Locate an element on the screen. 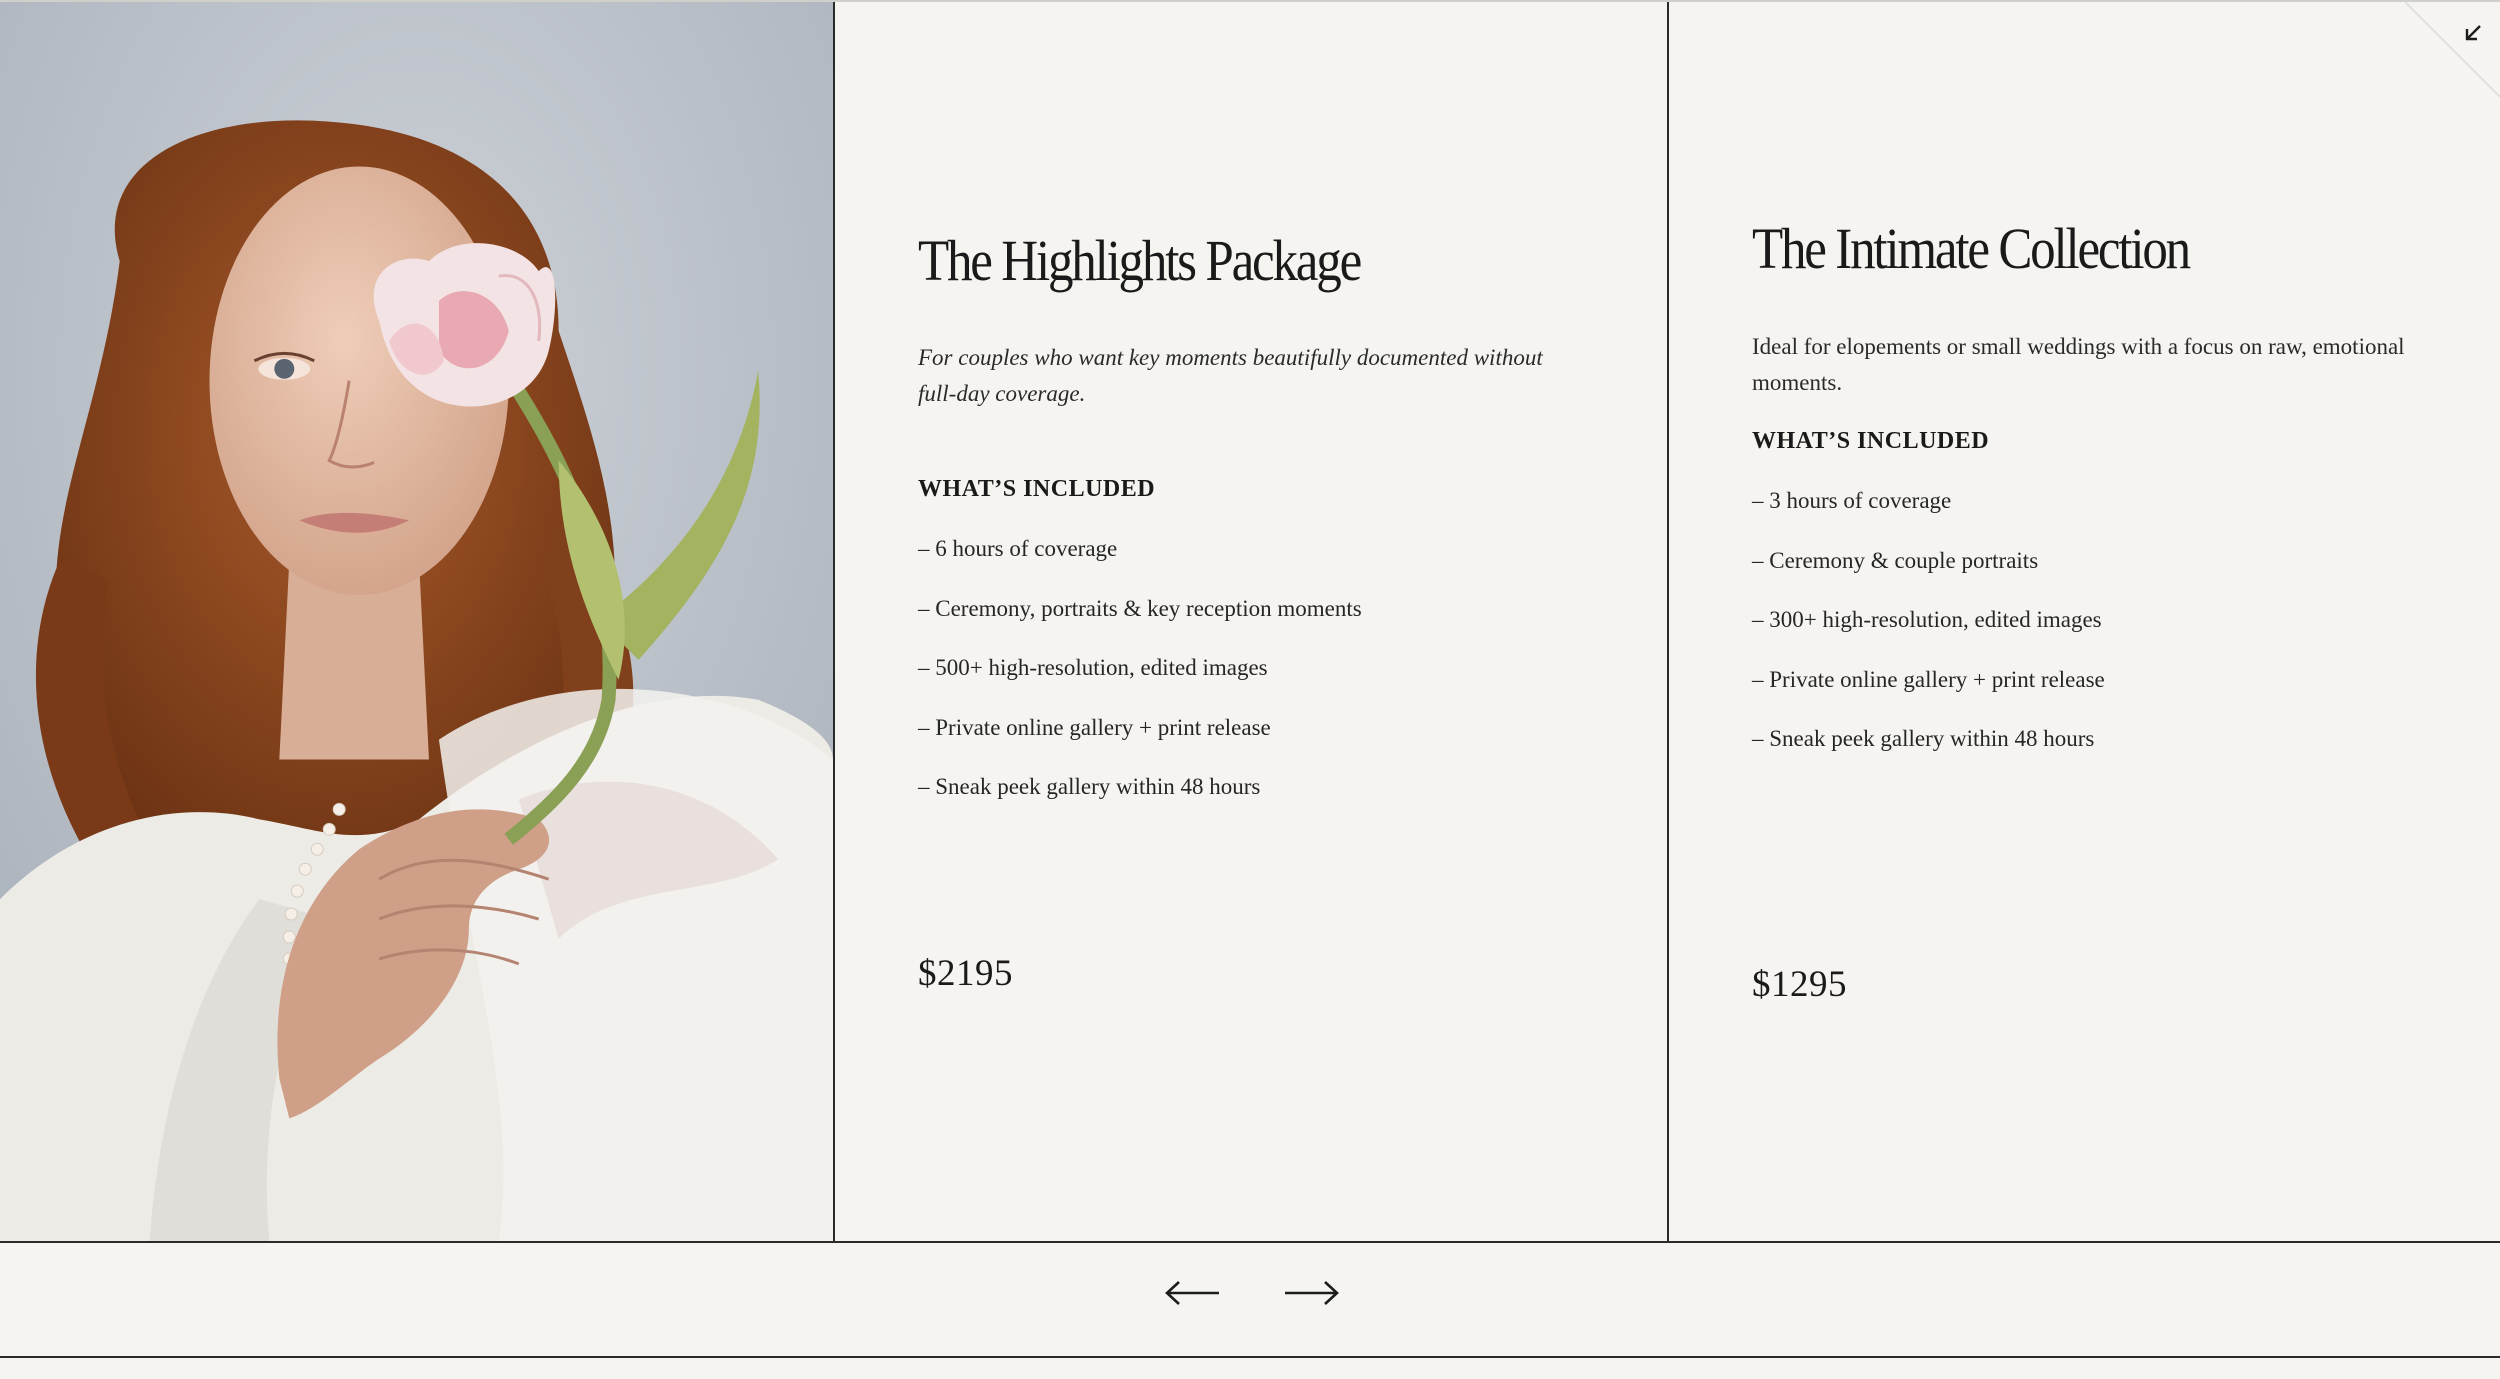 The height and width of the screenshot is (1379, 2500). list-item: – Ceremony & couple portraits is located at coordinates (1895, 560).